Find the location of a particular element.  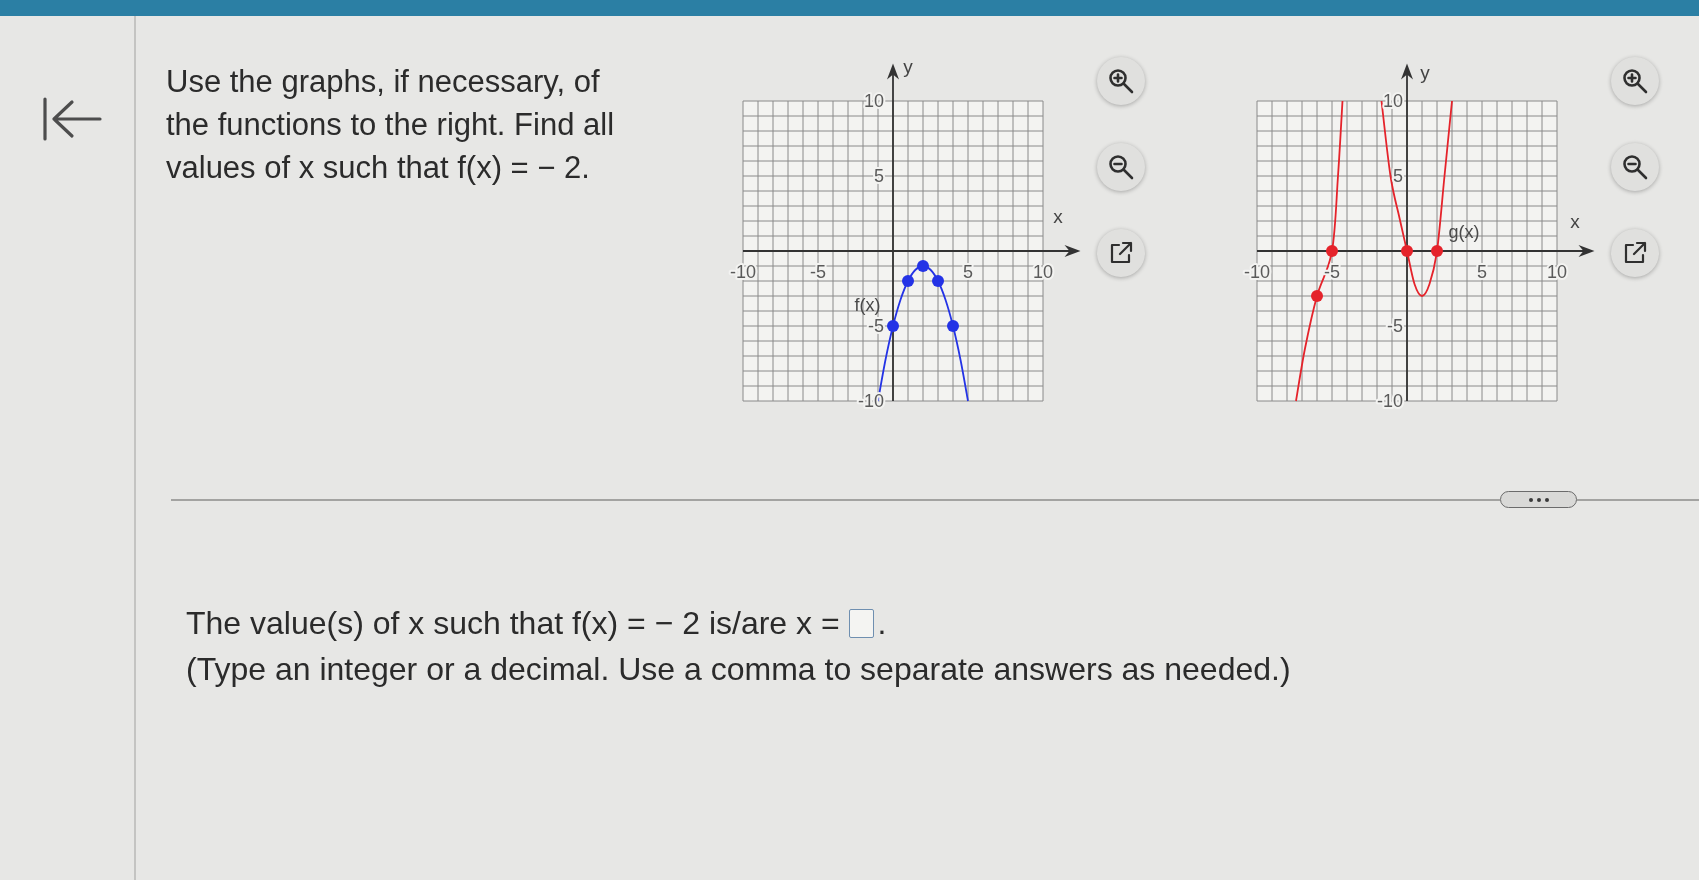

more-button is located at coordinates (1538, 499).